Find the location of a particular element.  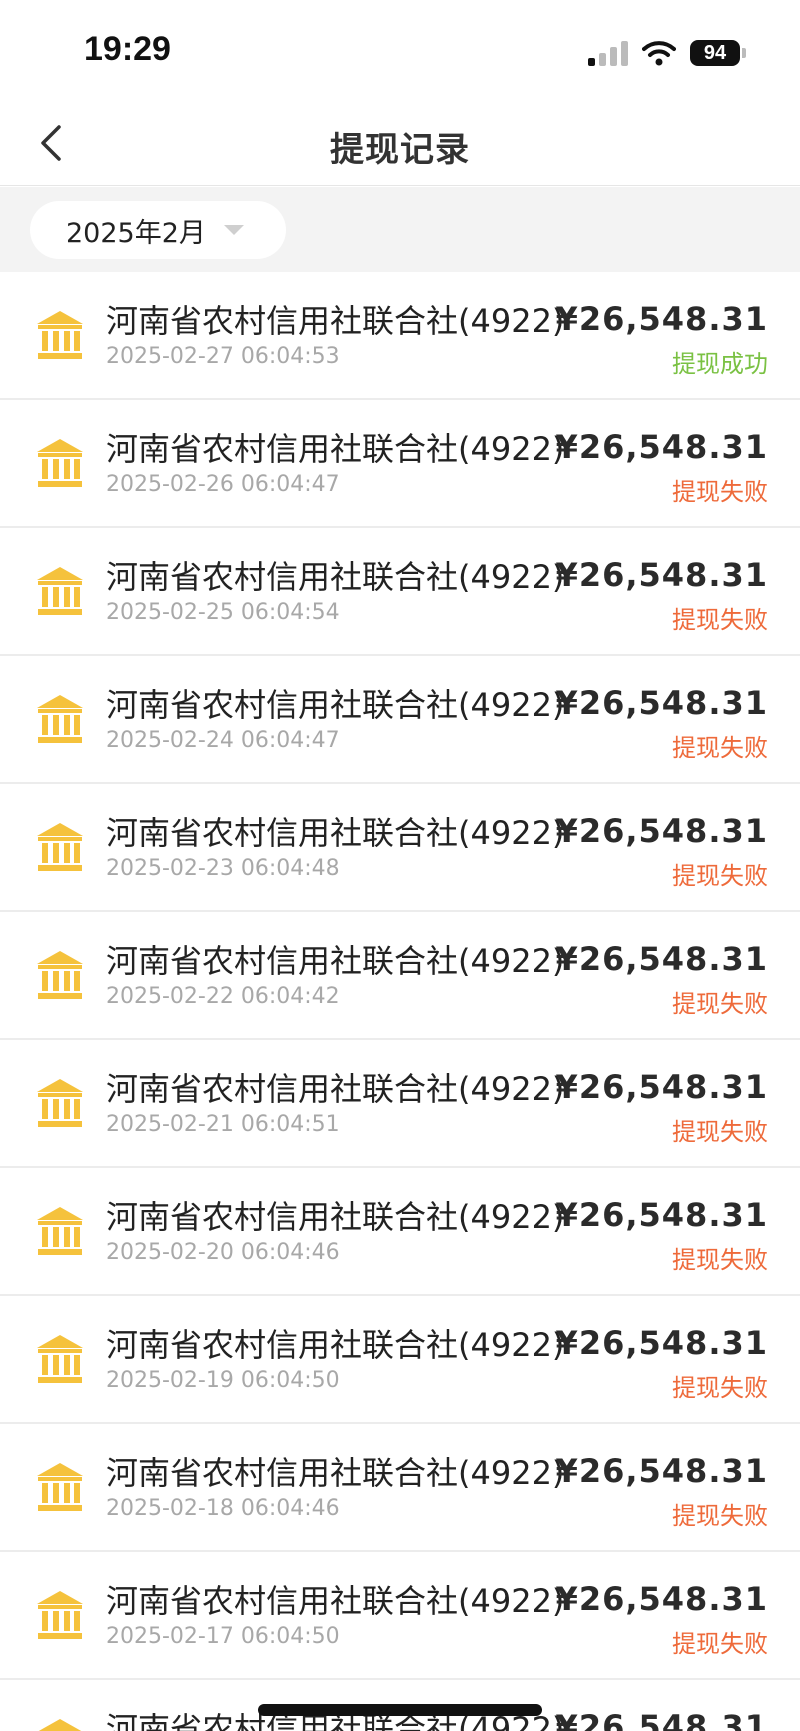

withdrawal-status: 提现成功 is located at coordinates (720, 364).